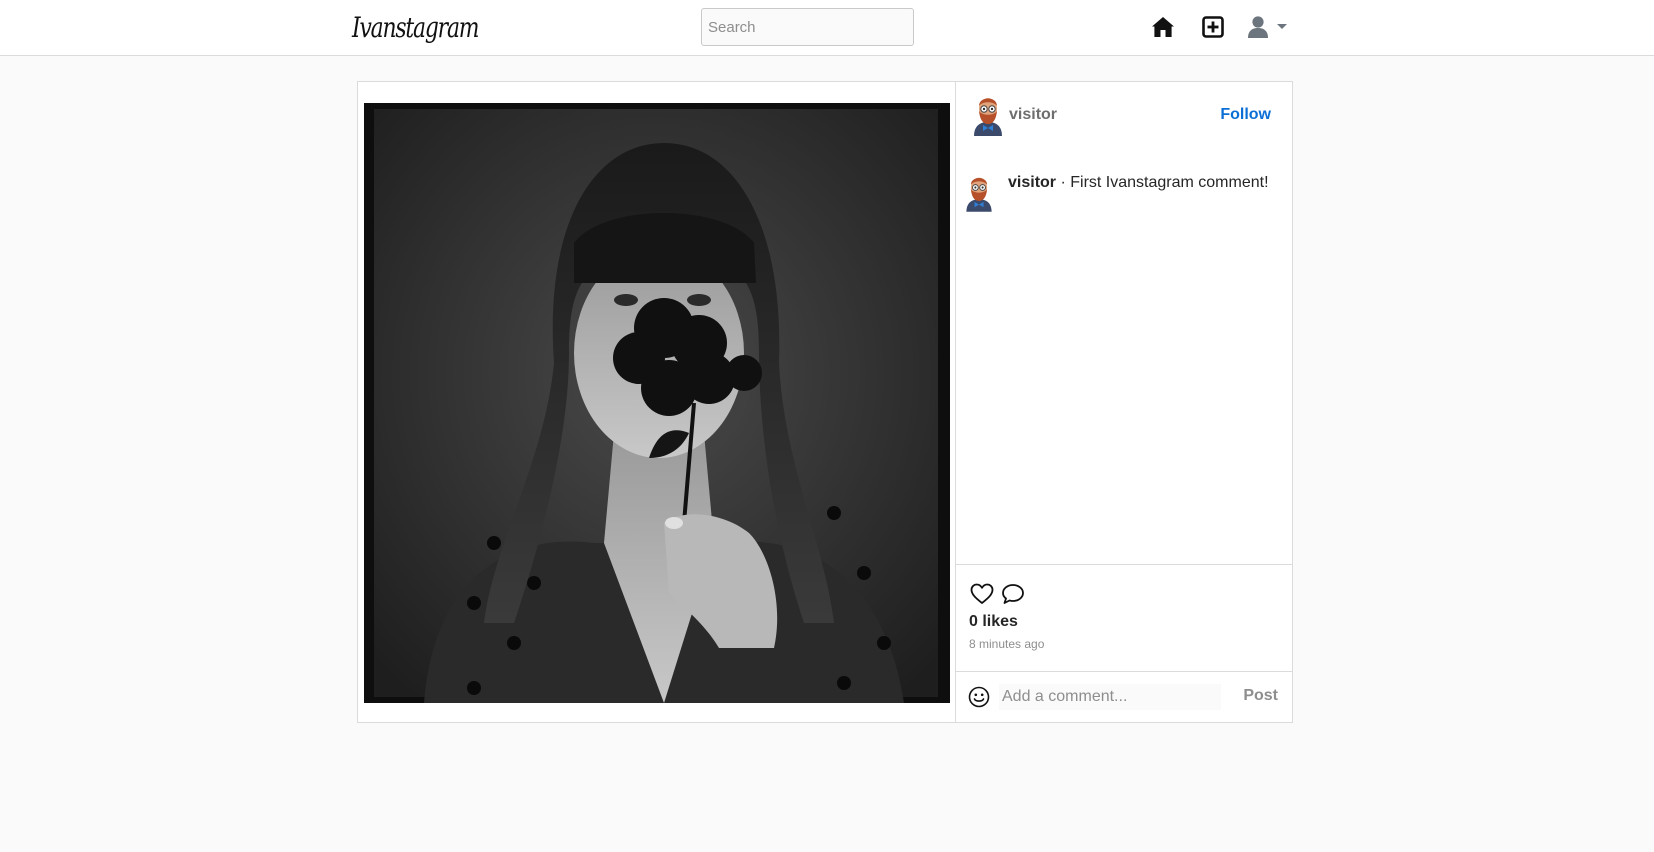  What do you see at coordinates (1110, 697) in the screenshot?
I see `comment-input` at bounding box center [1110, 697].